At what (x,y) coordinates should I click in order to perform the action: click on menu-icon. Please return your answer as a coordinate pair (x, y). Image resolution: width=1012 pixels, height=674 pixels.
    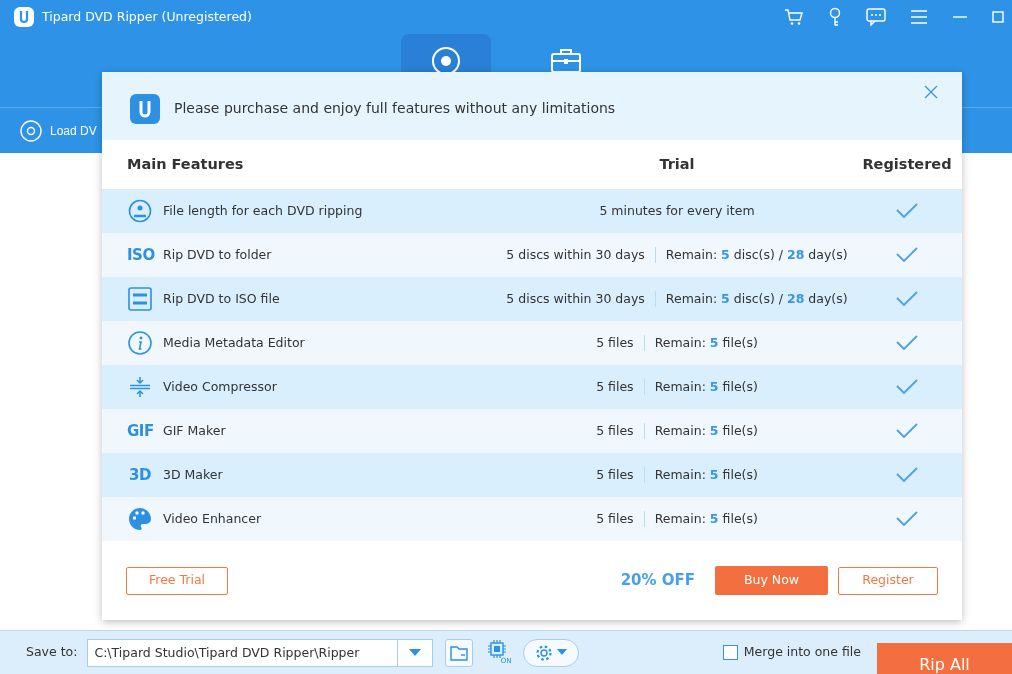
    Looking at the image, I should click on (919, 17).